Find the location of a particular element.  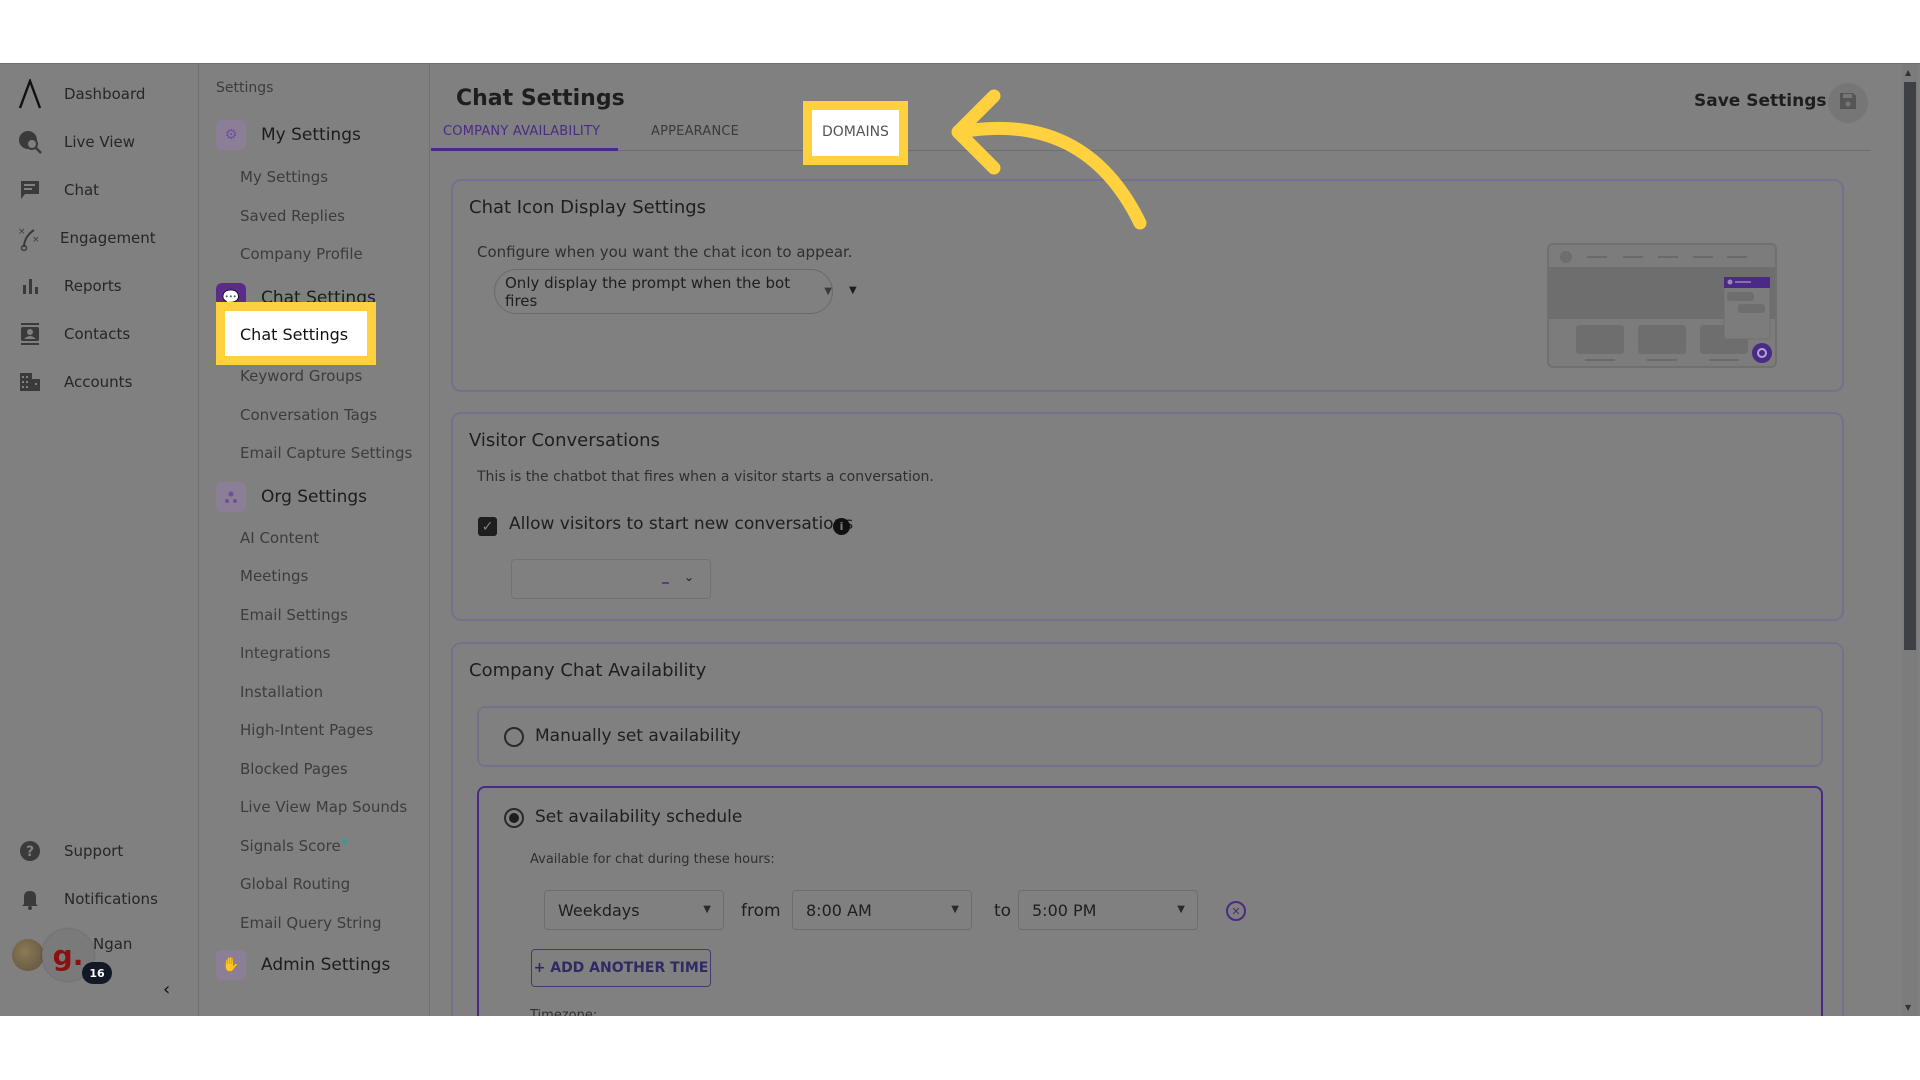

gear-icon: ⚙ is located at coordinates (231, 135).